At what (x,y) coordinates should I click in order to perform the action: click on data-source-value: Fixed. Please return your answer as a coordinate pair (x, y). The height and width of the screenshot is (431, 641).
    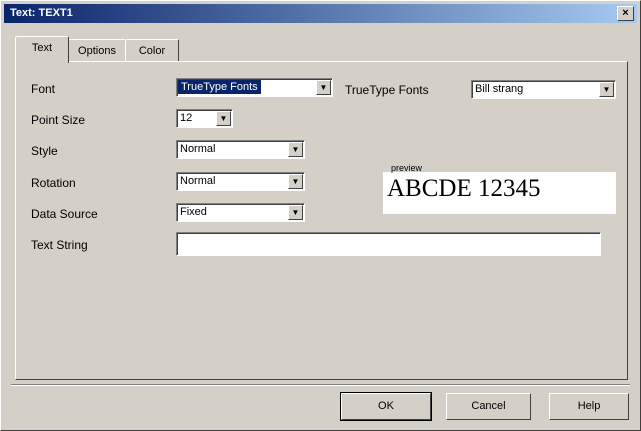
    Looking at the image, I should click on (193, 212).